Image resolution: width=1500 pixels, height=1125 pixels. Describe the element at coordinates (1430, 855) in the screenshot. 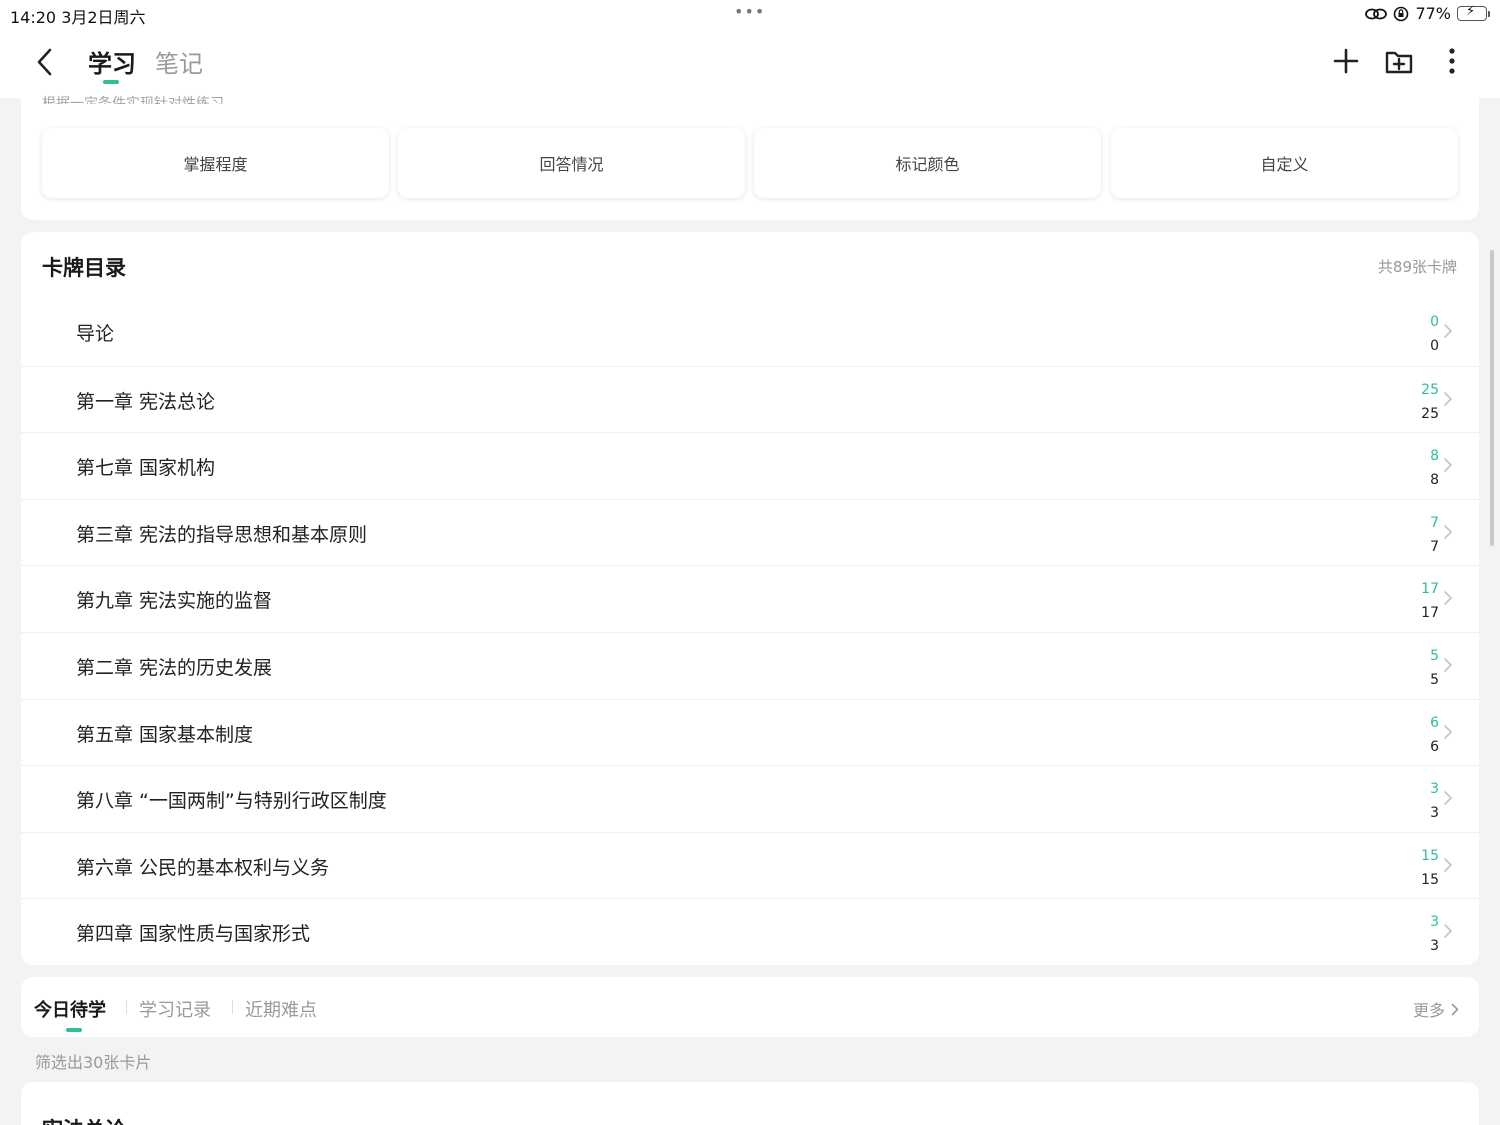

I see `due-count: 15` at that location.